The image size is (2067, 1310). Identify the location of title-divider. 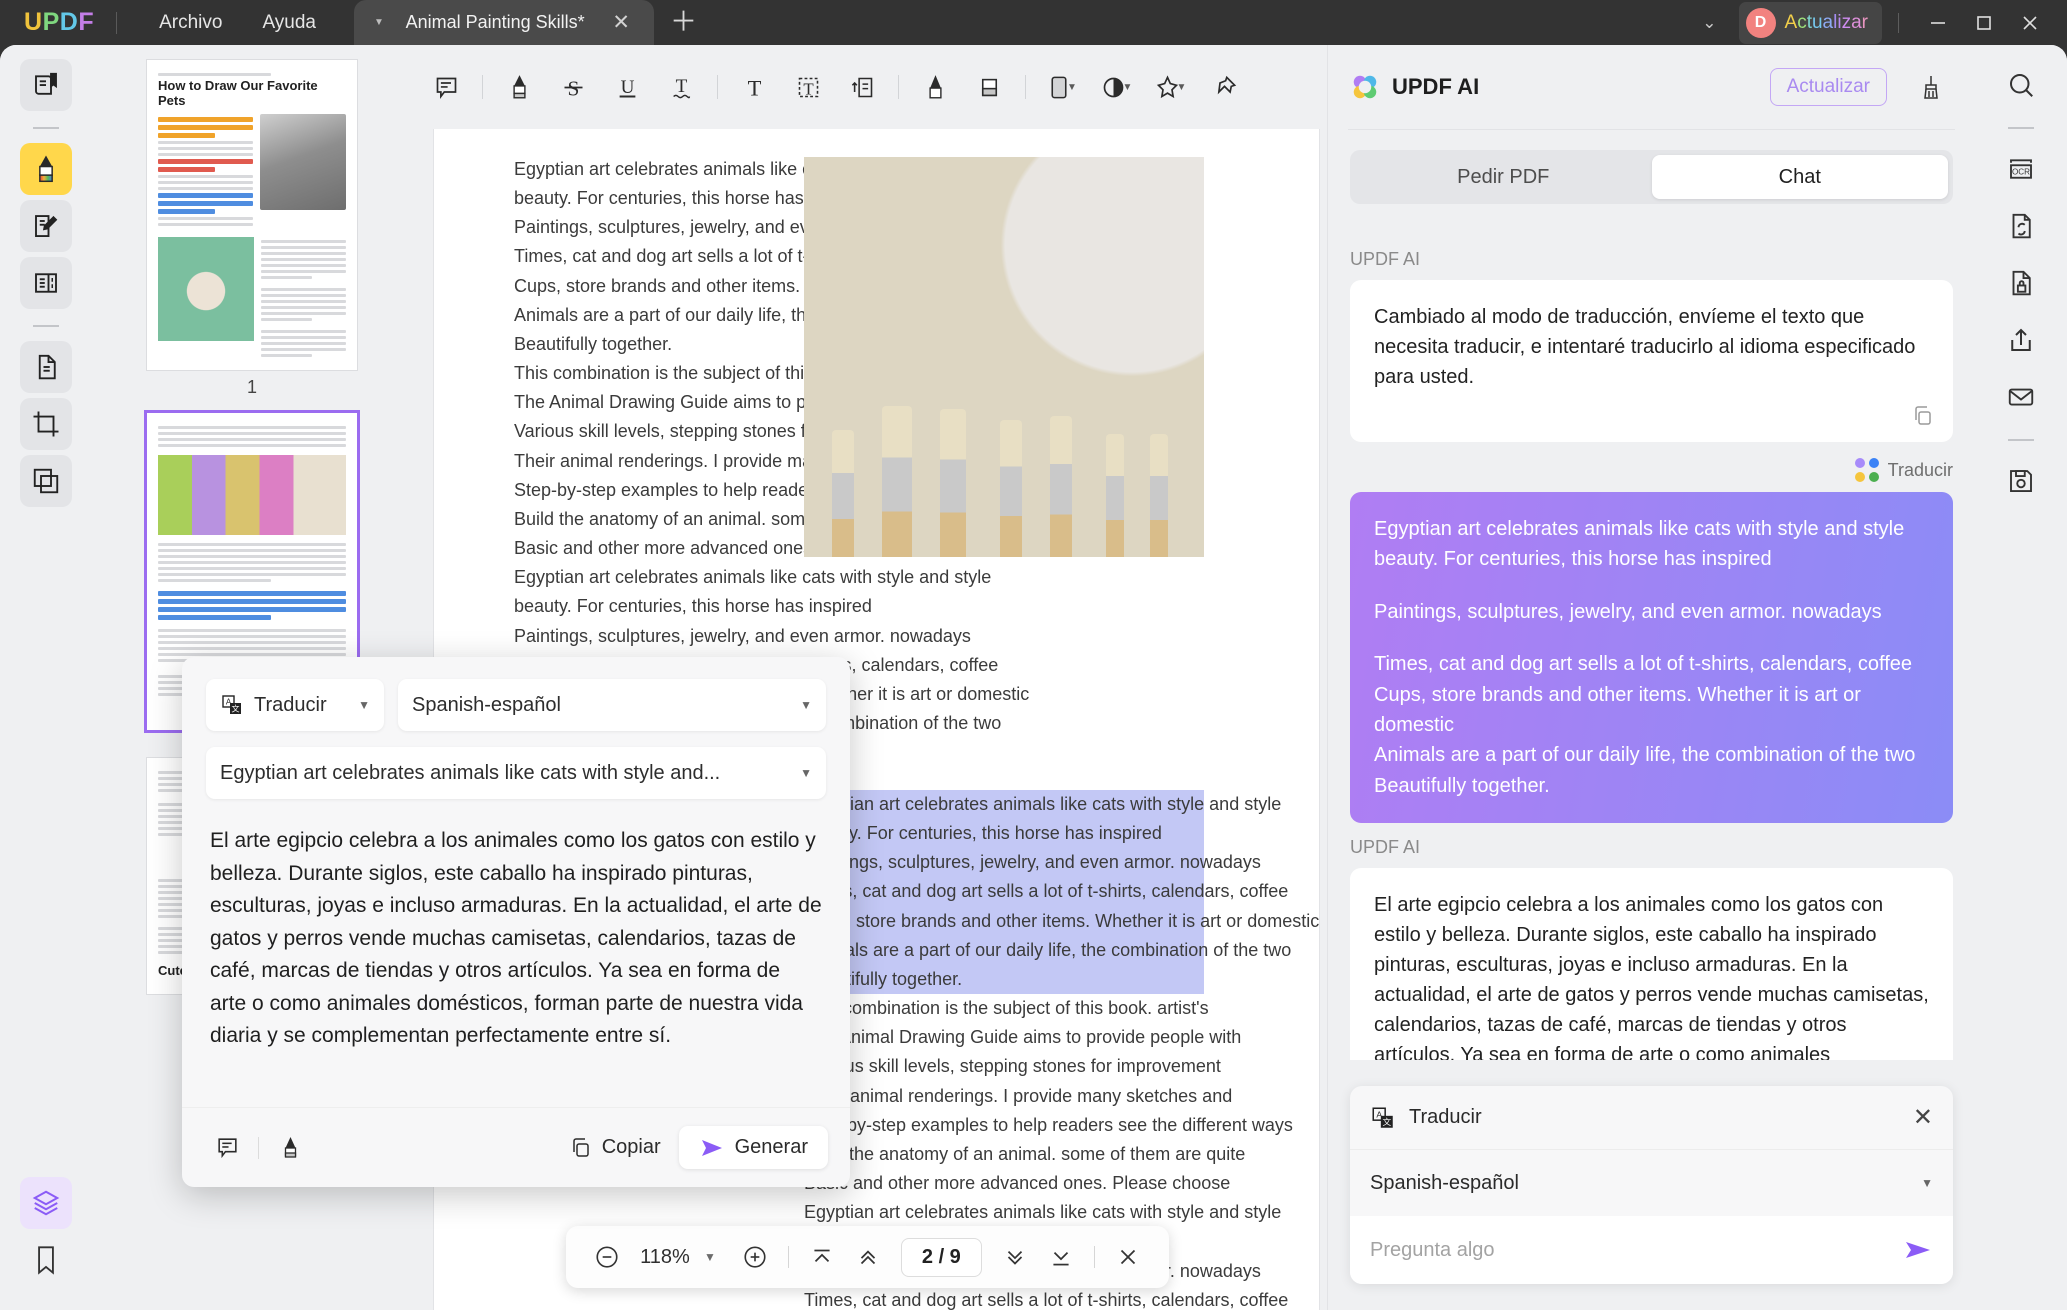
(117, 22).